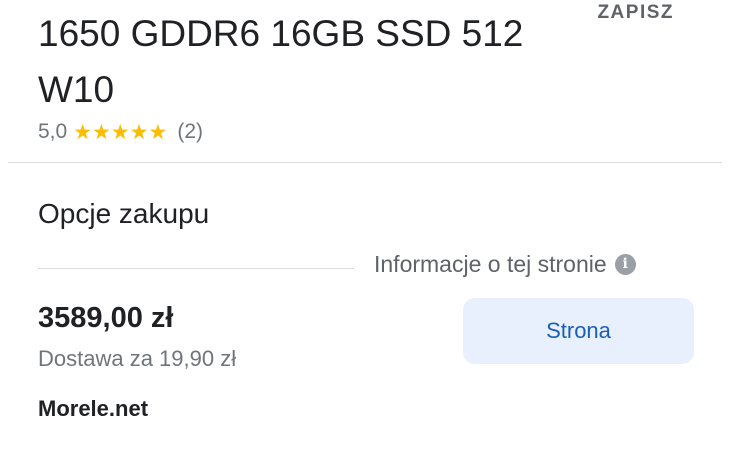 The image size is (730, 456). Describe the element at coordinates (635, 13) in the screenshot. I see `save-button: ZAPISZ` at that location.